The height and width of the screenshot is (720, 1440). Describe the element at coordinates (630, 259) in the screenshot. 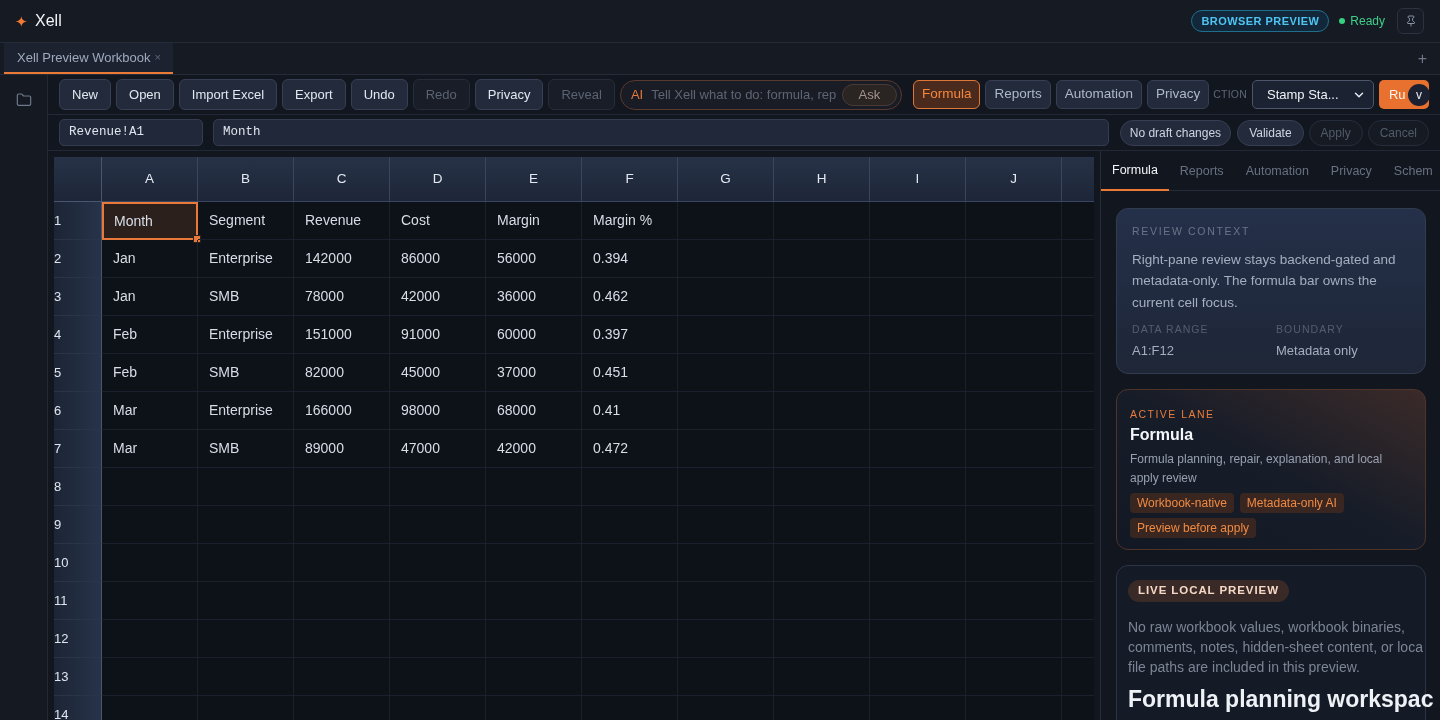

I see `table-cell: 0.394` at that location.